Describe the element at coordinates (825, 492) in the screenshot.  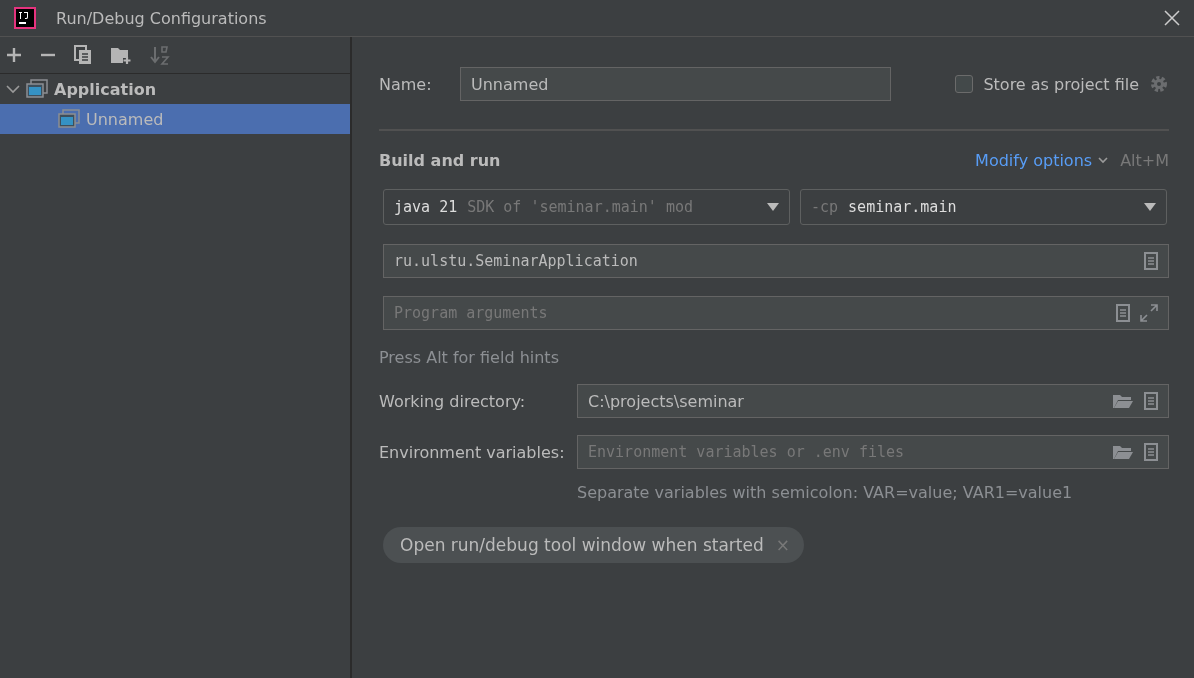
I see `environment-hint-text: Separate variables with semicolon: VAR=value; VAR1=value1` at that location.